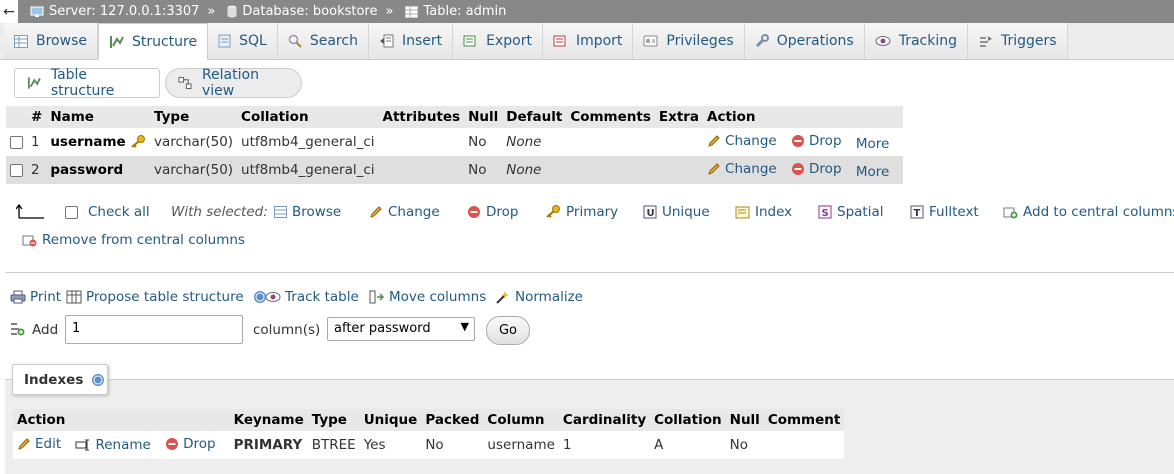  I want to click on bulk-primary-button: Primary, so click(581, 212).